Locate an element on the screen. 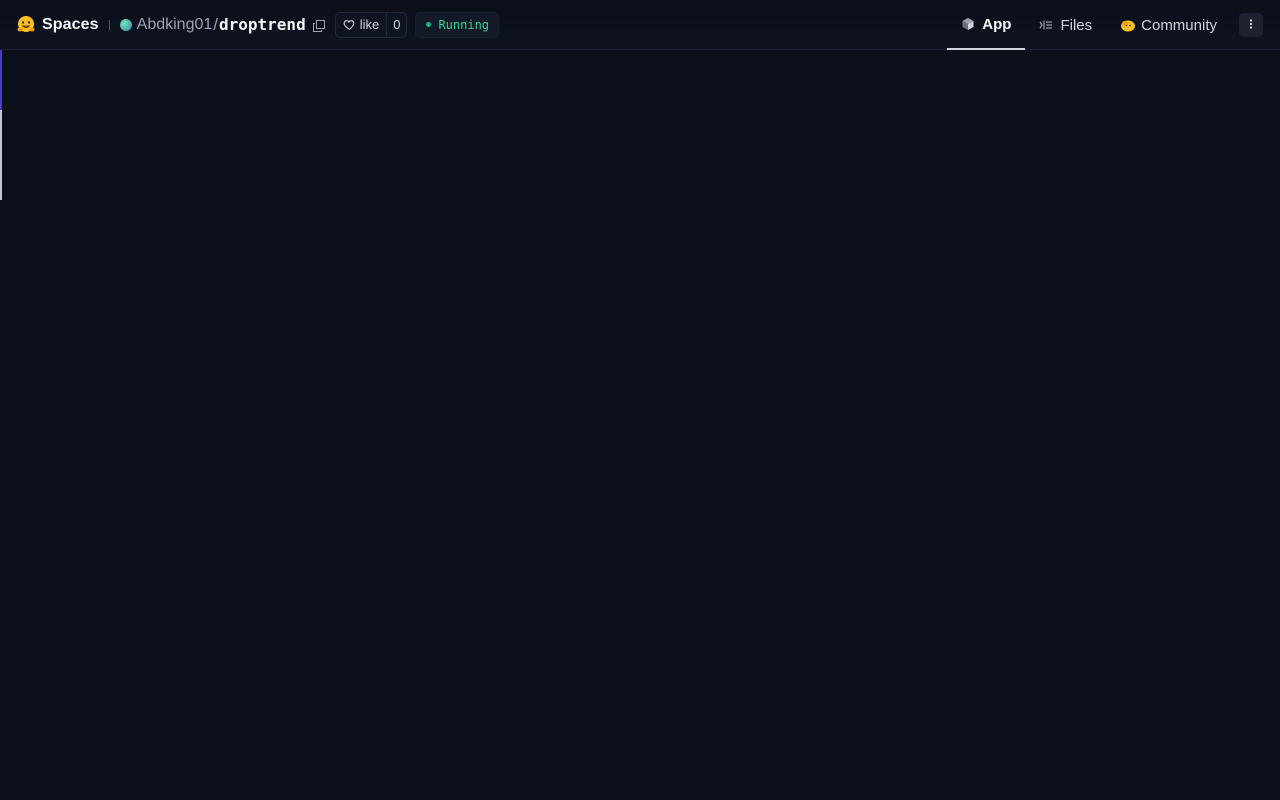 Image resolution: width=1280 pixels, height=800 pixels. repo-name-link: droptrend is located at coordinates (262, 24).